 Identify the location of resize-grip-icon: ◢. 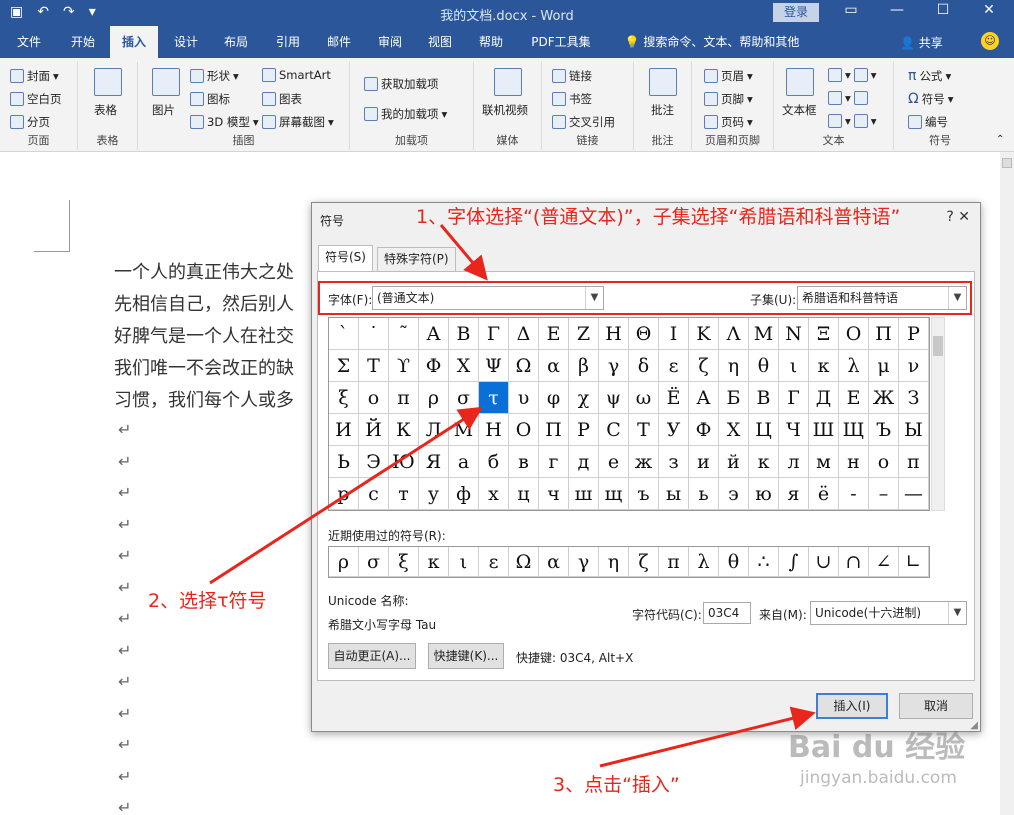
(974, 725).